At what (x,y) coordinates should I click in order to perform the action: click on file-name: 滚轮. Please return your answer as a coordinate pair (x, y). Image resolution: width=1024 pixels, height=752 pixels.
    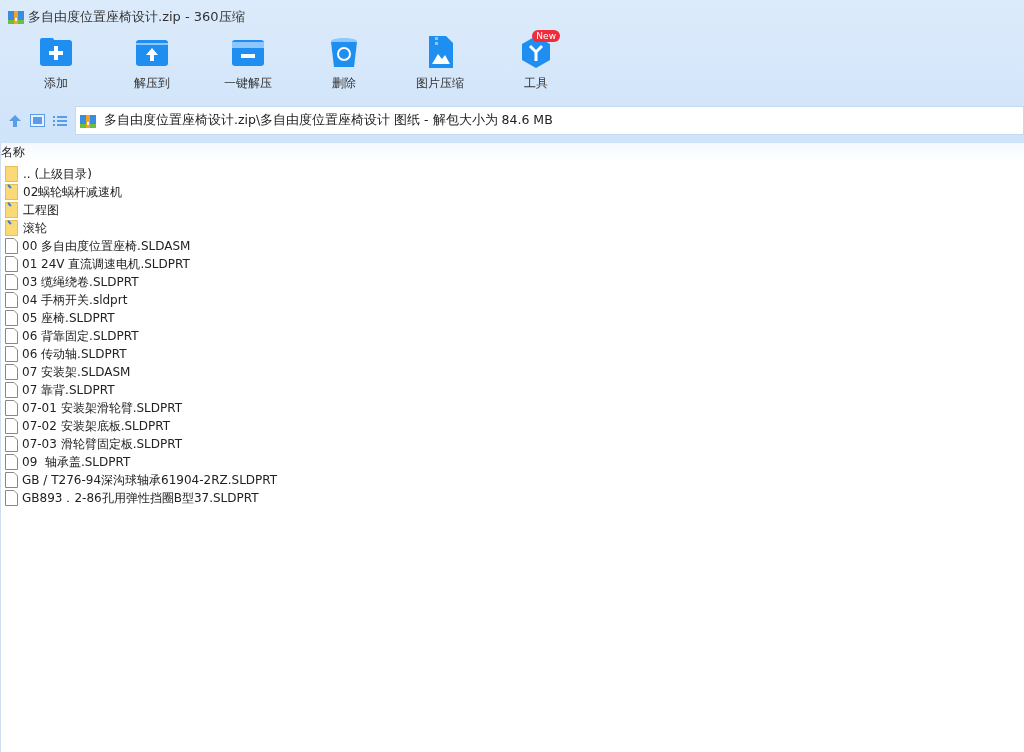
    Looking at the image, I should click on (35, 228).